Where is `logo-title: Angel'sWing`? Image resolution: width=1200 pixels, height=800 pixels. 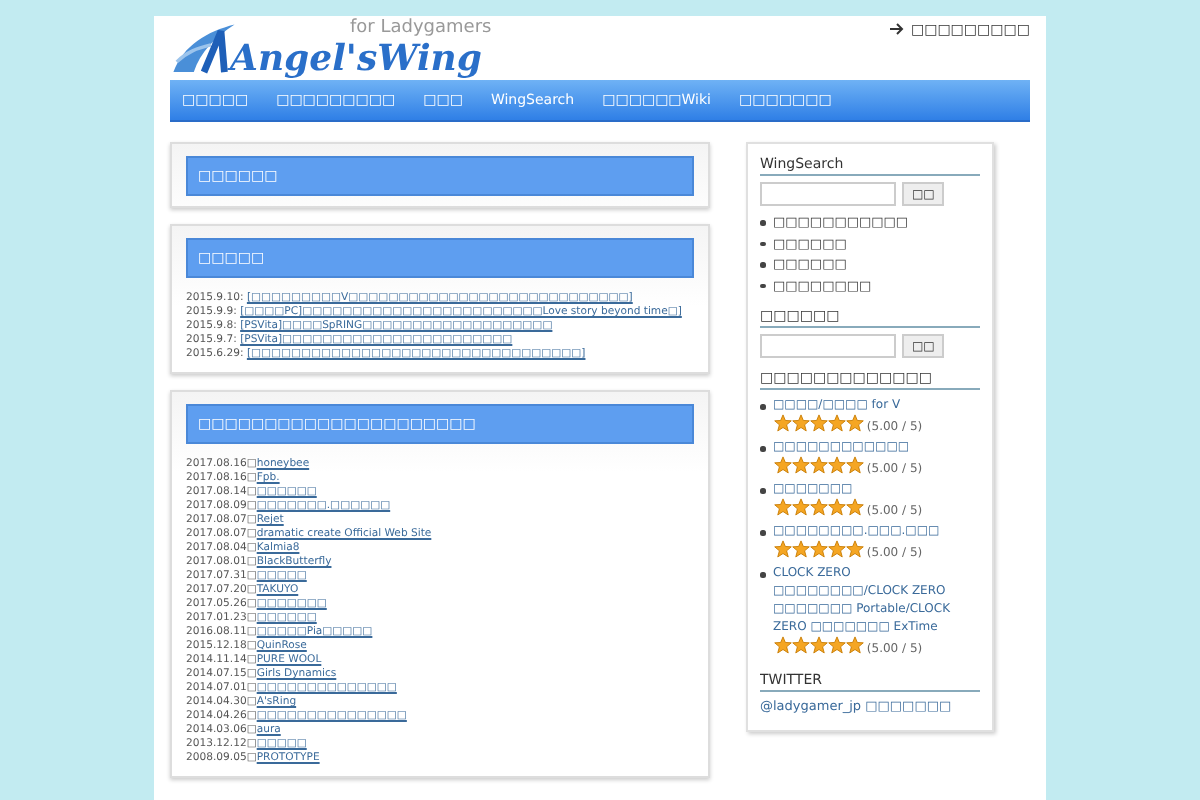 logo-title: Angel'sWing is located at coordinates (361, 60).